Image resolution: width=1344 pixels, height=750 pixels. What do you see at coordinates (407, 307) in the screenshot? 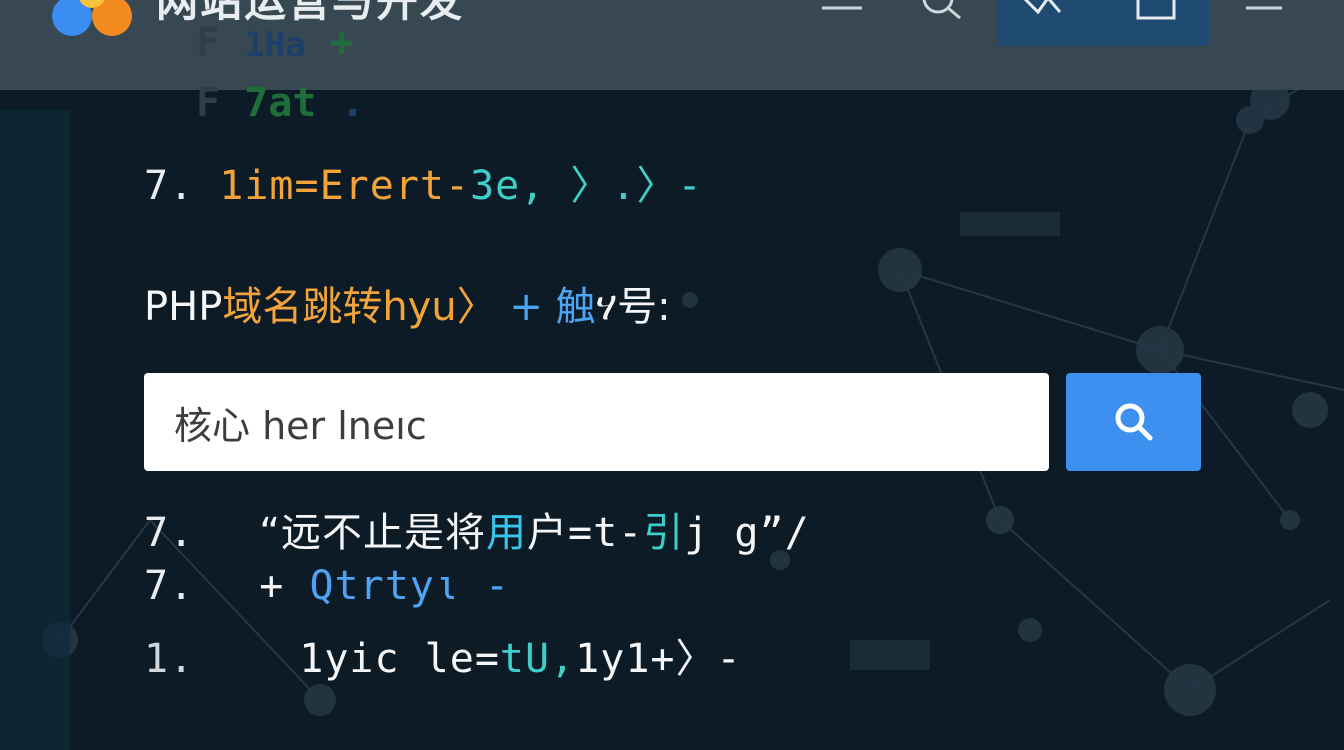
I see `page-heading: PHP域名跳转hyu〉 + 触ሃ号:` at bounding box center [407, 307].